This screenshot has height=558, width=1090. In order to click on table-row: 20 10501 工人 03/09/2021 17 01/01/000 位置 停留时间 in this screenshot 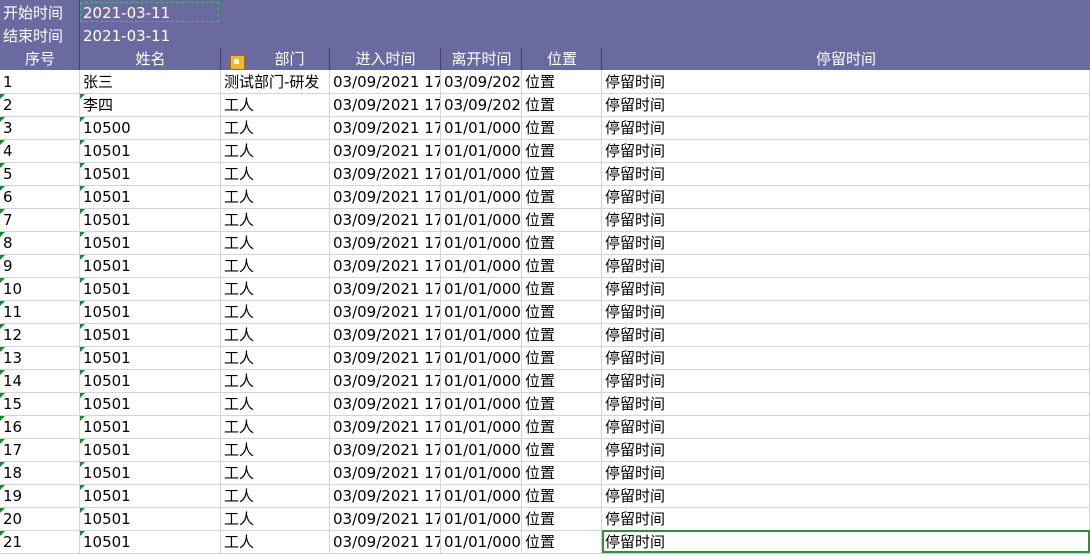, I will do `click(545, 519)`.